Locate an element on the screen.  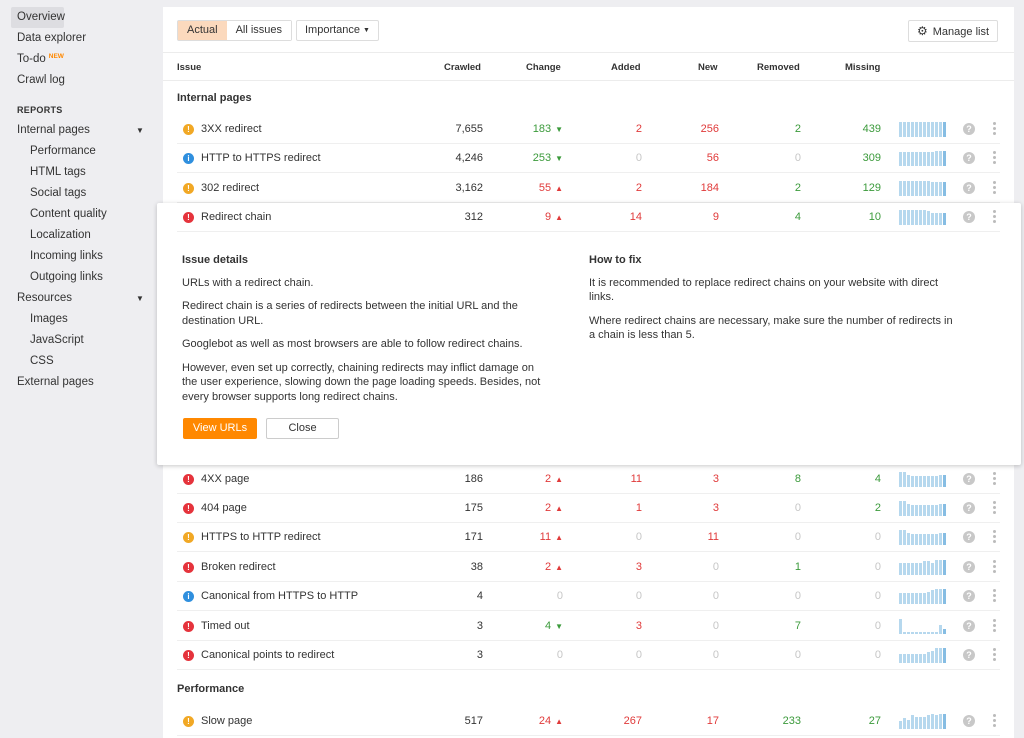
table-row: ! Timed out 3 4 ▼ 3 0 7 0? is located at coordinates (588, 626).